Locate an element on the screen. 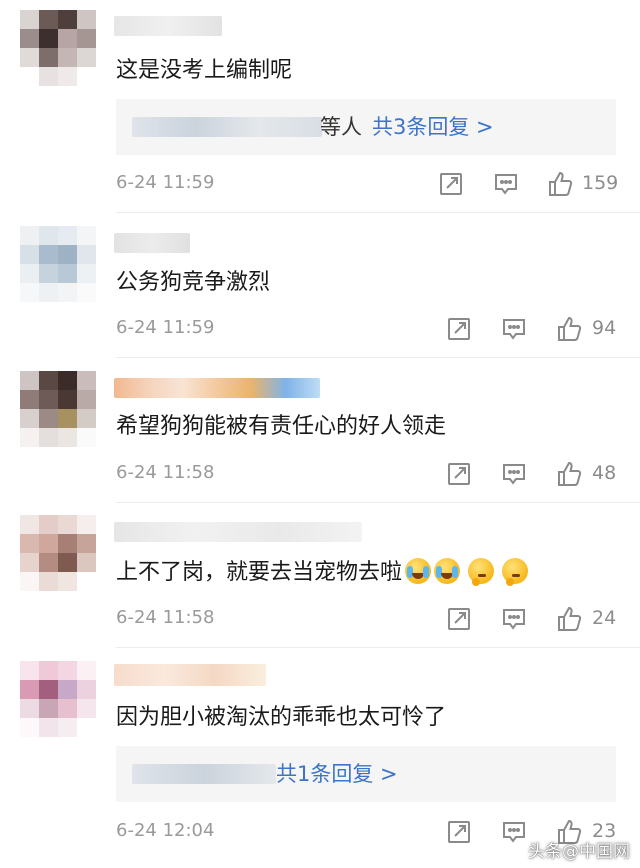  like-count: 24 is located at coordinates (604, 618).